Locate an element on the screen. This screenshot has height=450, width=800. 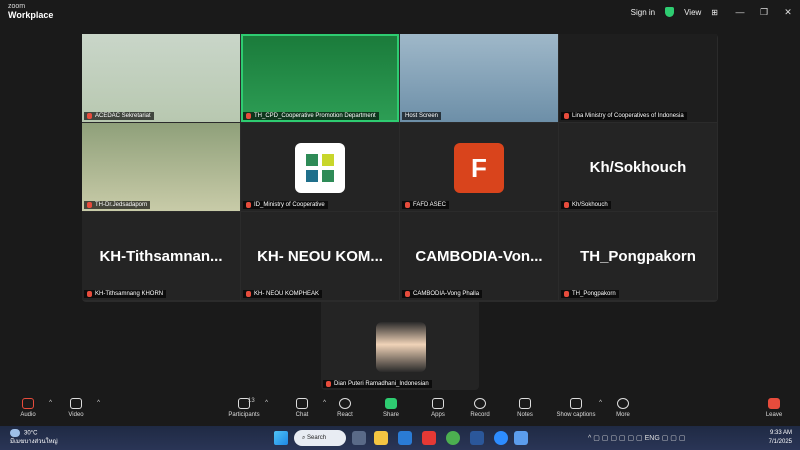
react-button: React is located at coordinates (345, 408).